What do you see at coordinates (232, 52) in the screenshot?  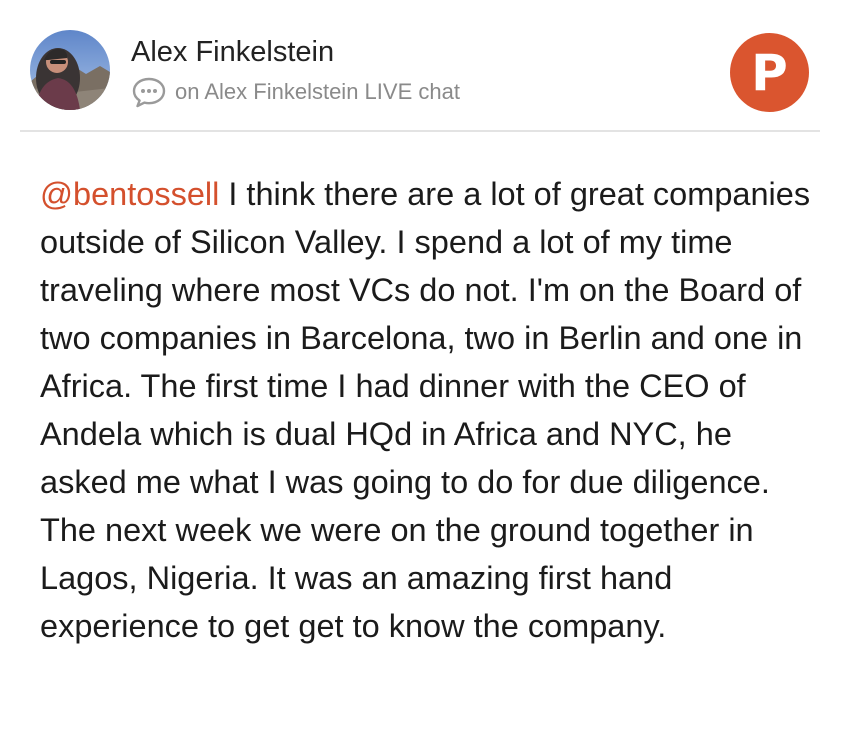 I see `author-name: Alex Finkelstein` at bounding box center [232, 52].